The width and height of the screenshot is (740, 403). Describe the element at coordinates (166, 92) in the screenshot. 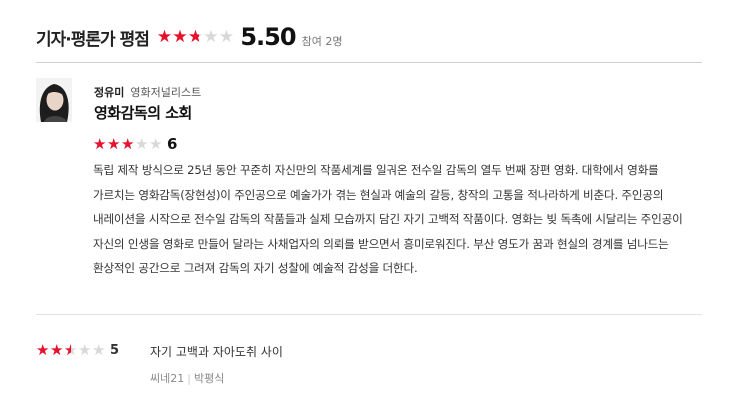

I see `critic-role: 영화저널리스트` at that location.